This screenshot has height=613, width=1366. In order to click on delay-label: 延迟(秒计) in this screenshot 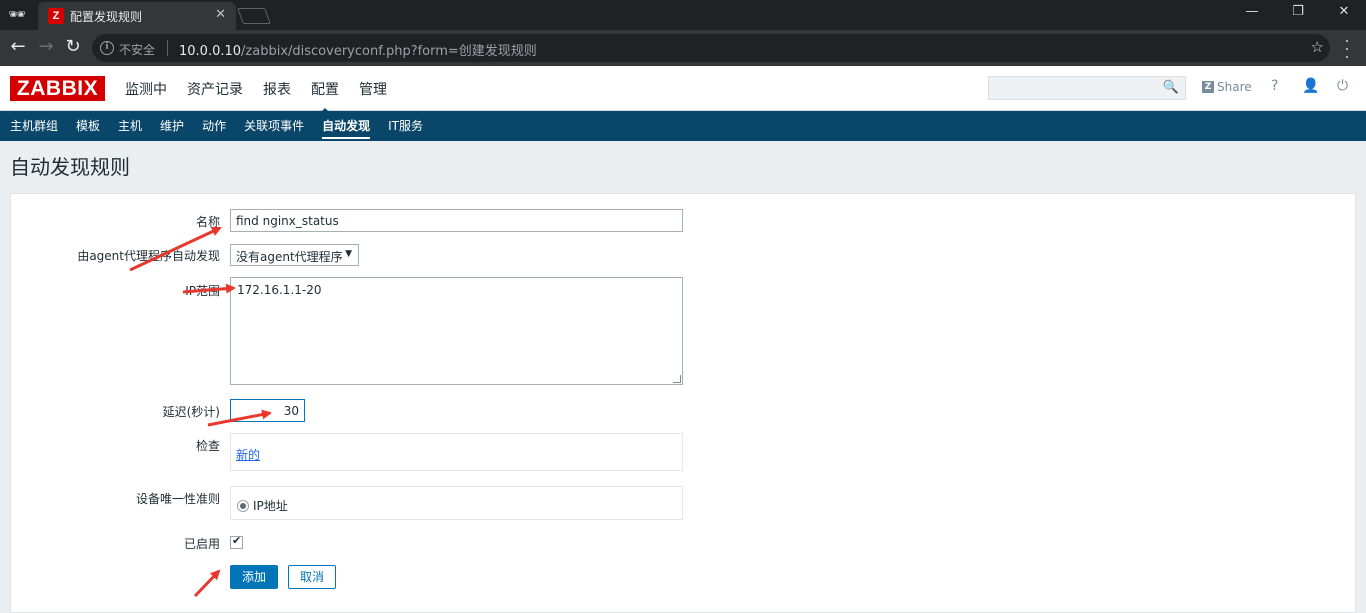, I will do `click(191, 412)`.